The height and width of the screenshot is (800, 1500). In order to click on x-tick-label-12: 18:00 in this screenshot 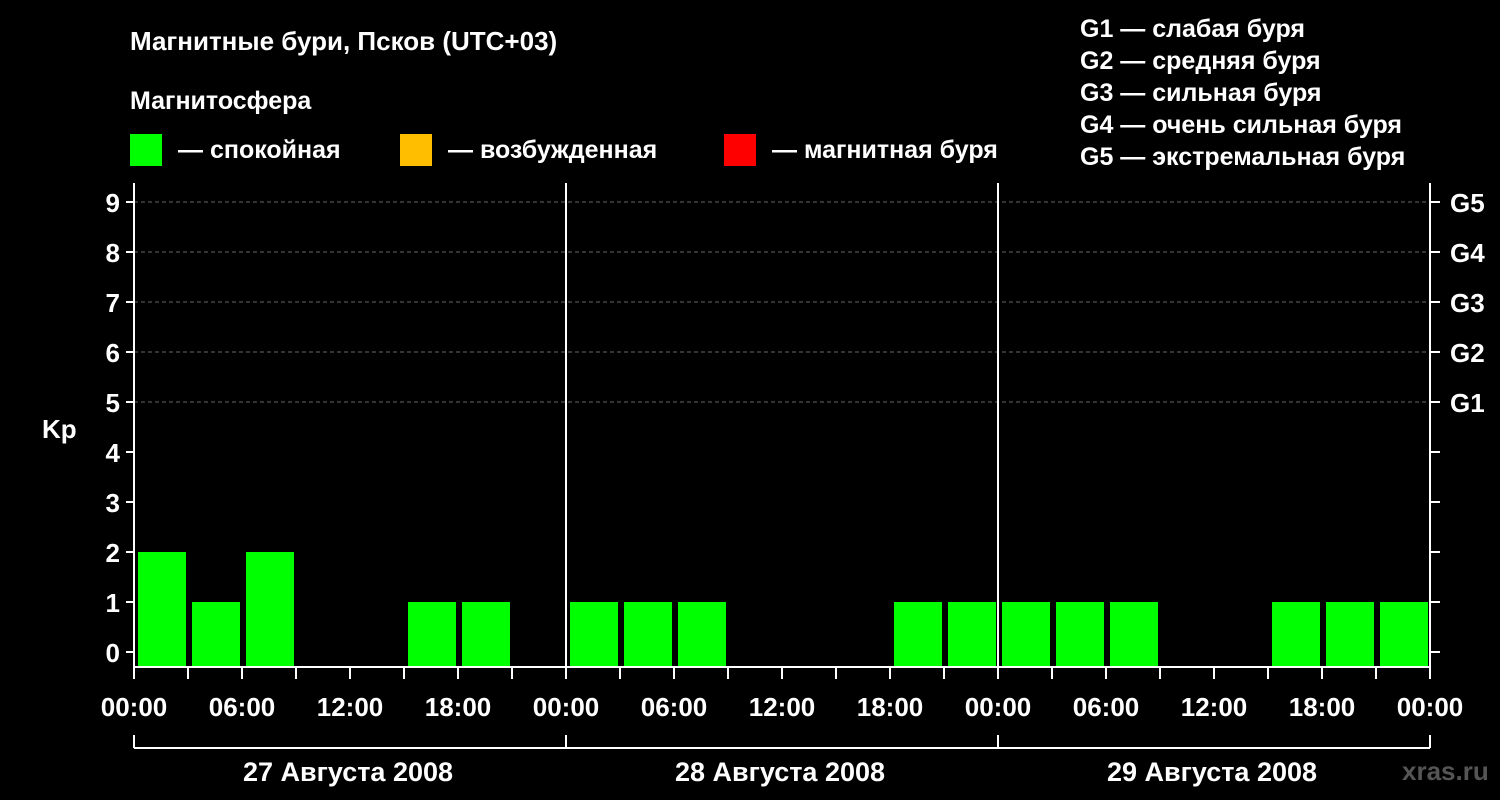, I will do `click(1322, 707)`.